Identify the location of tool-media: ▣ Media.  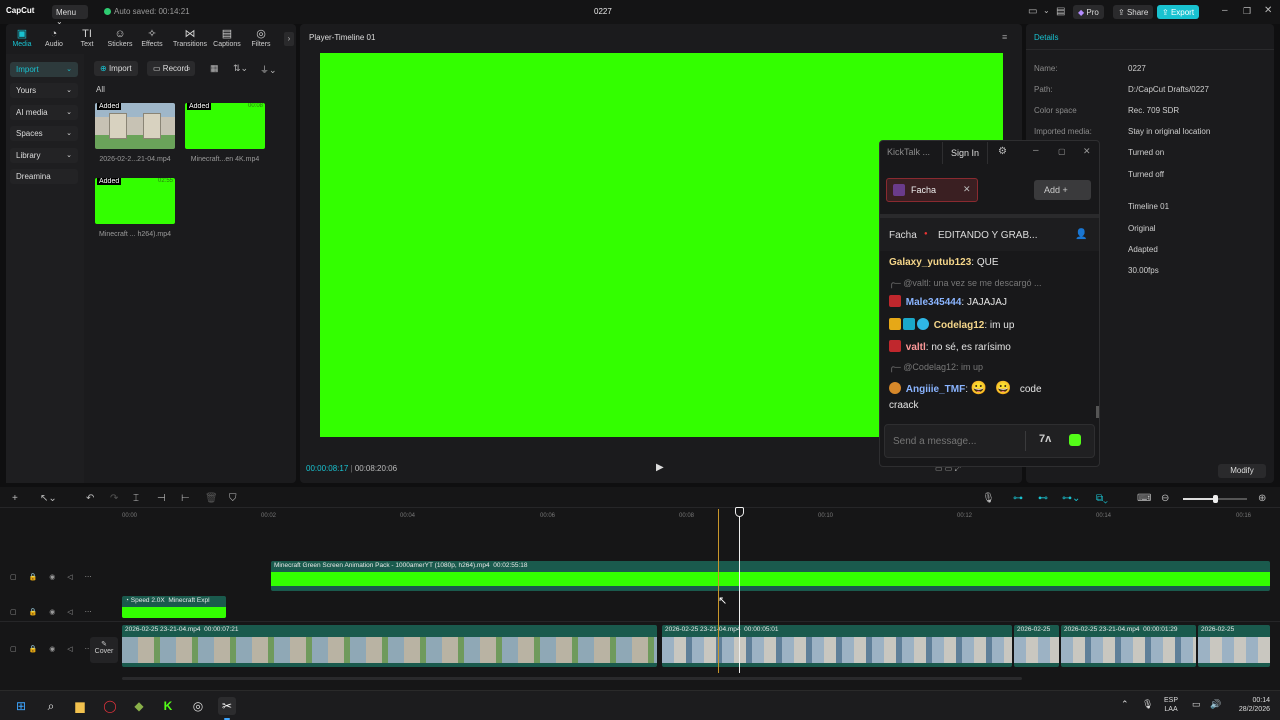
(22, 38).